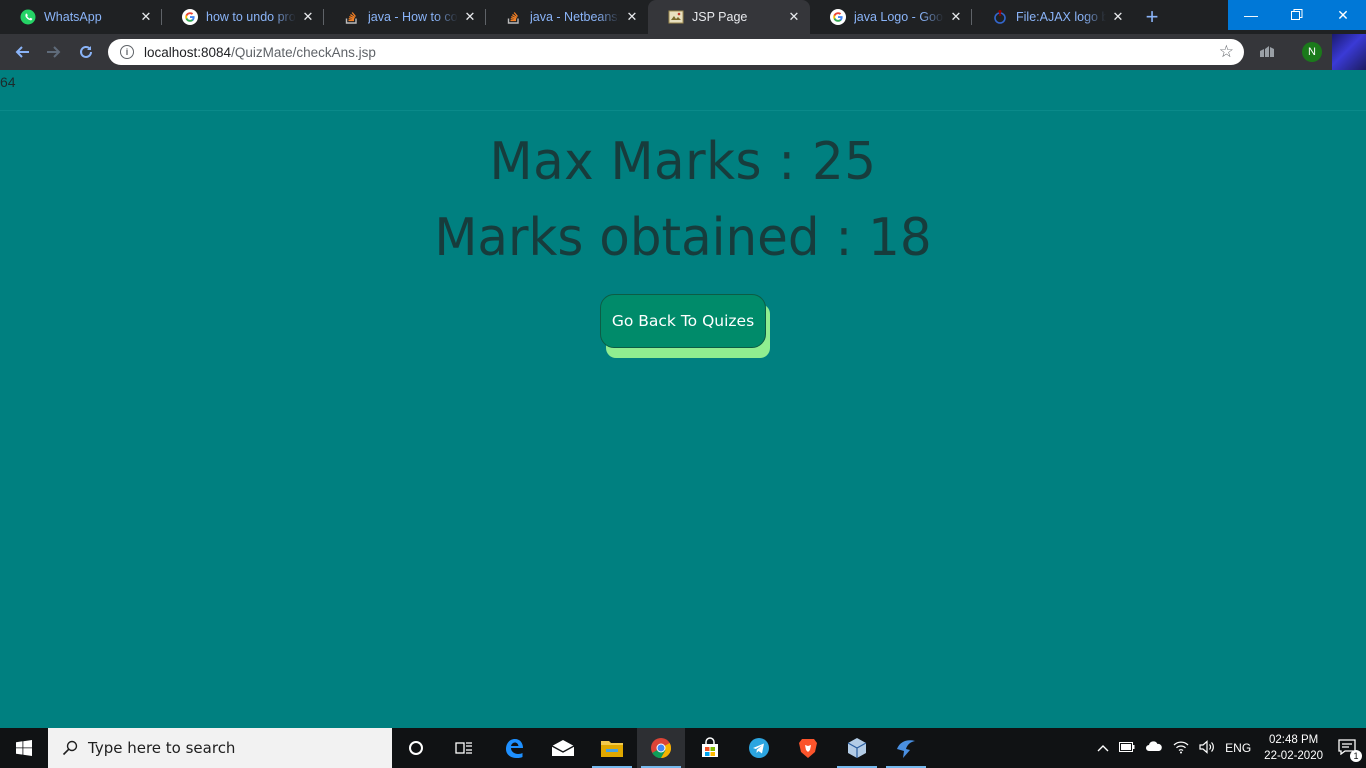  I want to click on reload-icon, so click(86, 52).